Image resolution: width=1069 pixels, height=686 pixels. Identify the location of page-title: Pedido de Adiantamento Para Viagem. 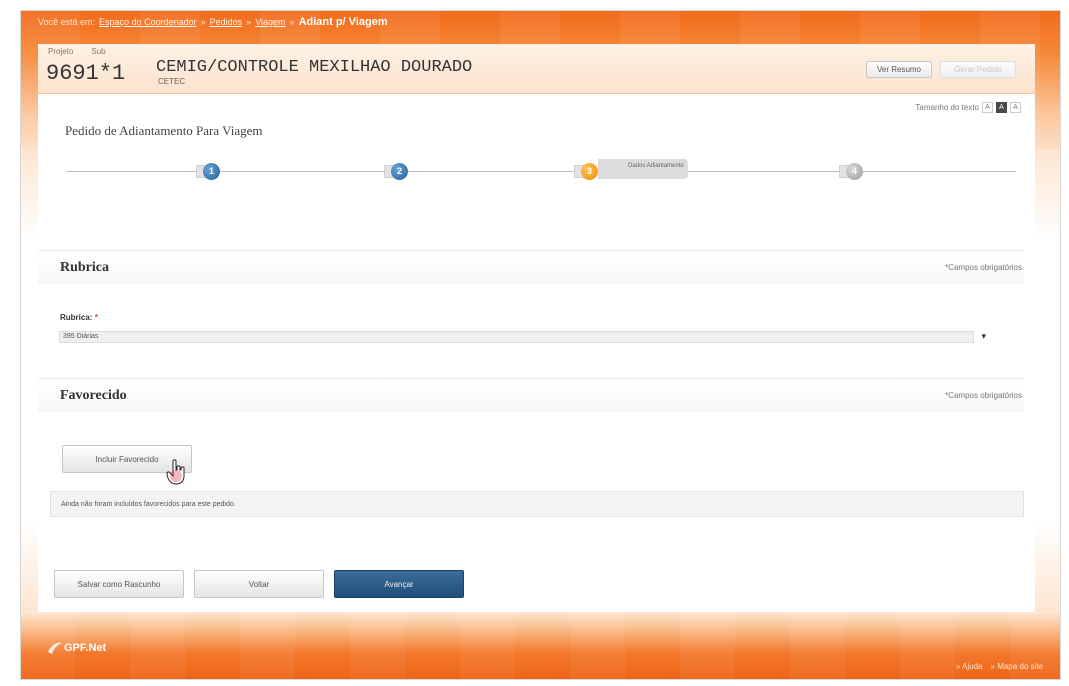
(164, 130).